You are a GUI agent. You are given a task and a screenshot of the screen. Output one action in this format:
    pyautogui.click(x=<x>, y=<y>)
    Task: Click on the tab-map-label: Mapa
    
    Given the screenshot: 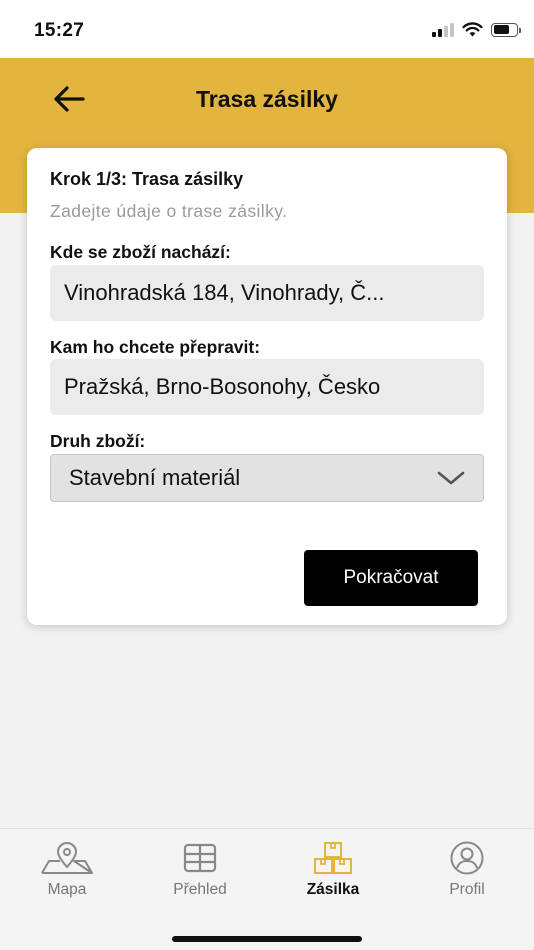 What is the action you would take?
    pyautogui.click(x=67, y=889)
    